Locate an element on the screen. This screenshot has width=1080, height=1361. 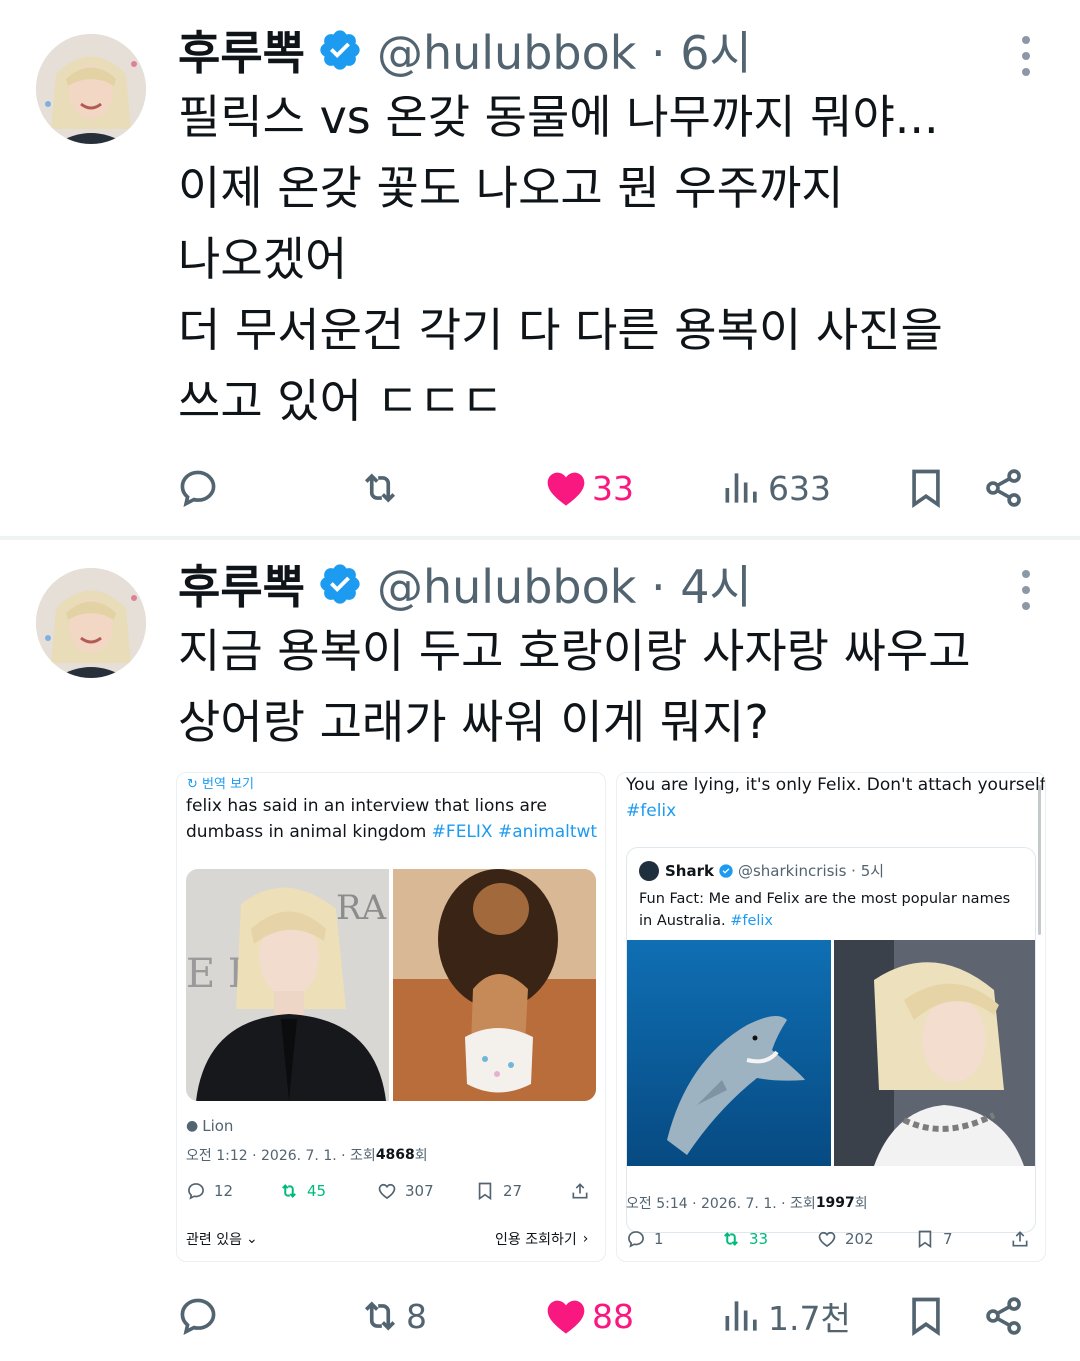
like-button: 33 is located at coordinates (589, 488).